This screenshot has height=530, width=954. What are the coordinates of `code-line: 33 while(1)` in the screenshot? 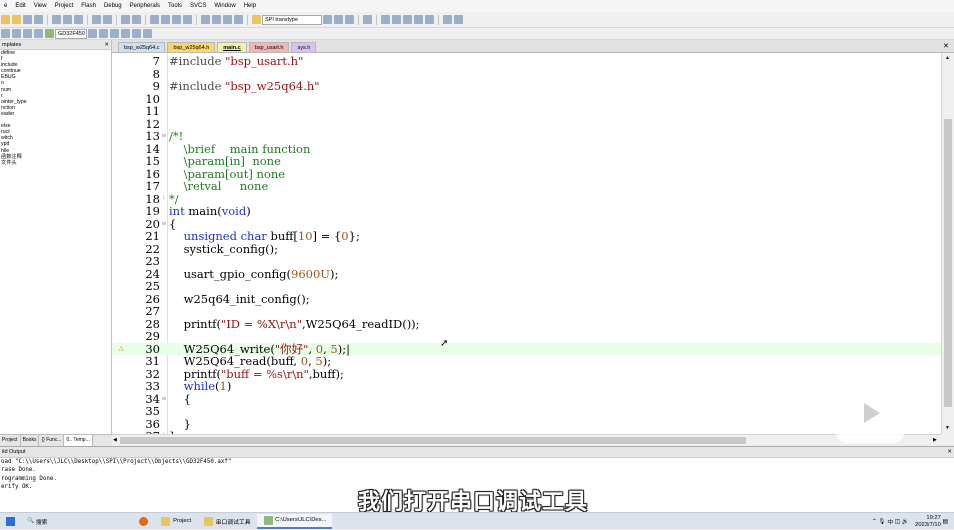 It's located at (526, 386).